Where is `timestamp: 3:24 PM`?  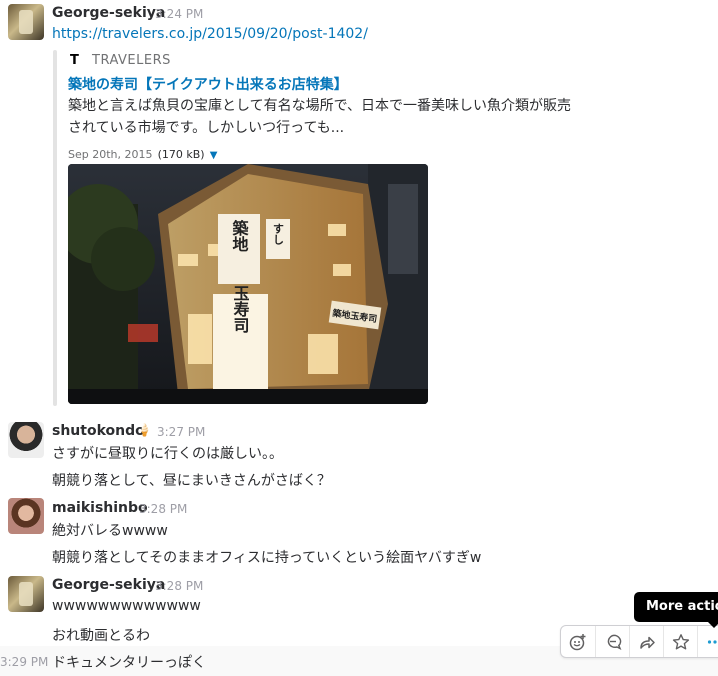
timestamp: 3:24 PM is located at coordinates (179, 14).